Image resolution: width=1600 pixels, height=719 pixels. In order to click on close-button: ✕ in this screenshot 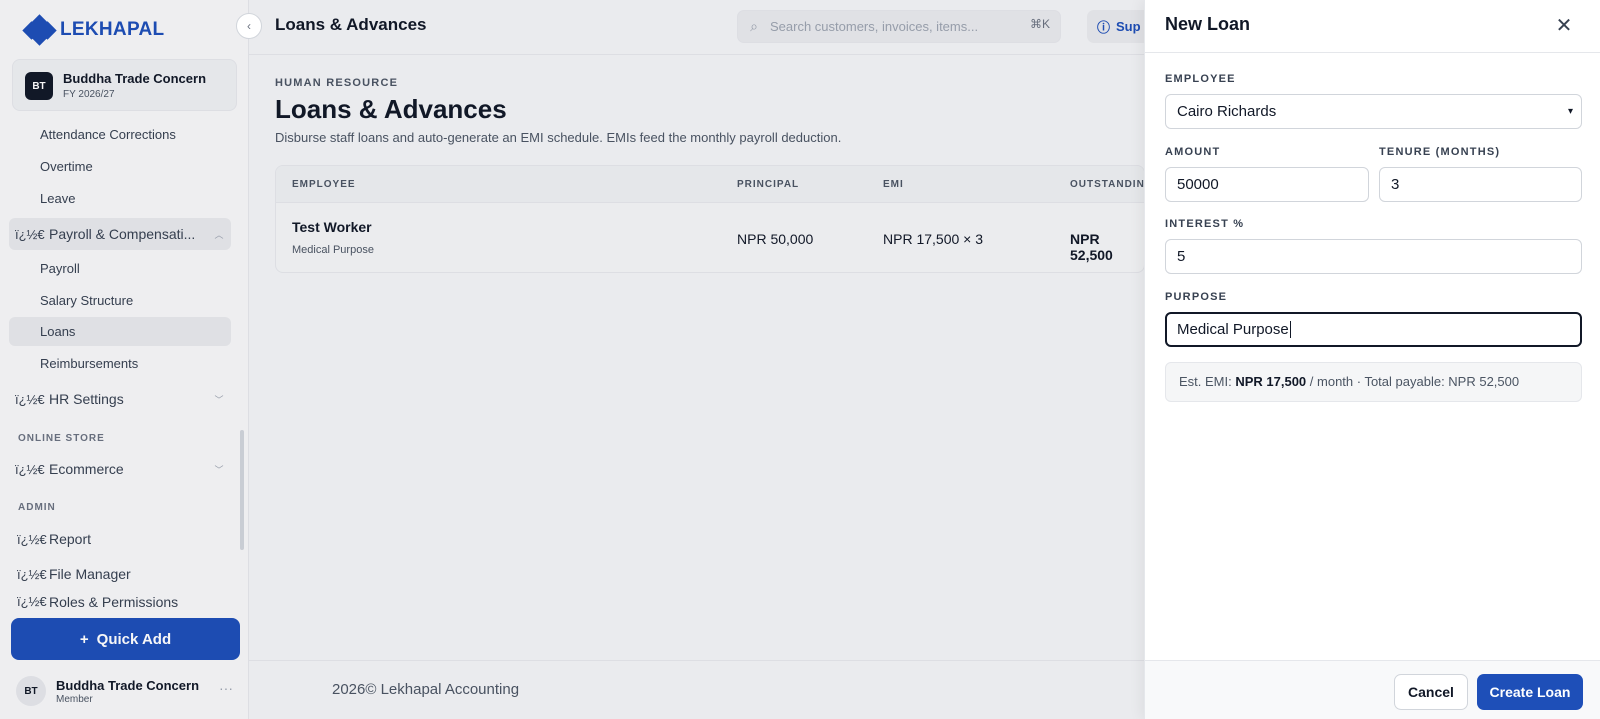, I will do `click(1564, 25)`.